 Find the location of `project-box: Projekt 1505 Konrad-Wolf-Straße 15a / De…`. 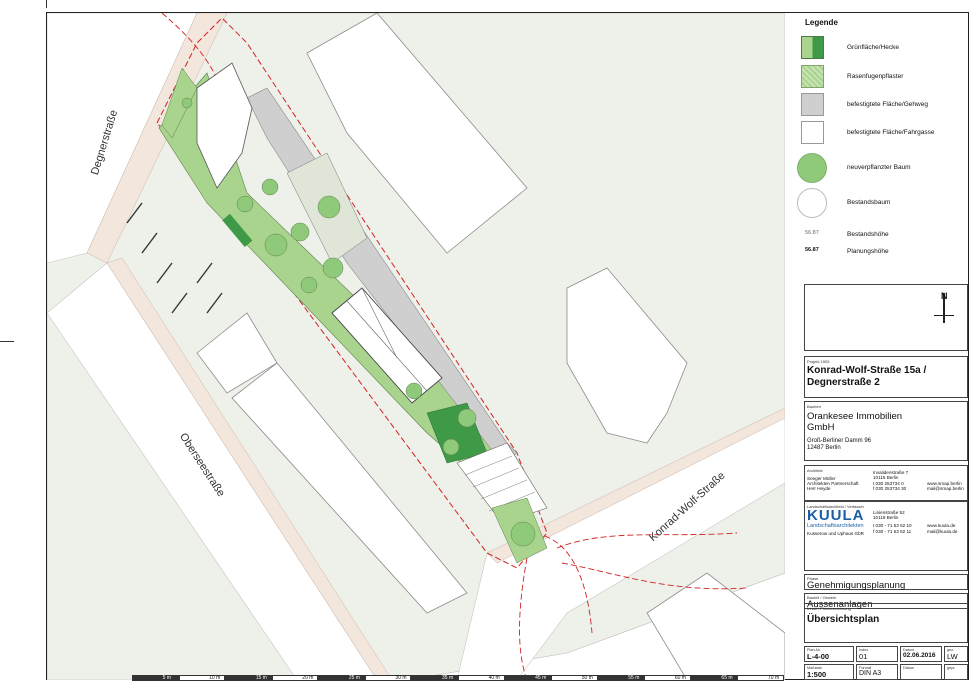

project-box: Projekt 1505 Konrad-Wolf-Straße 15a / De… is located at coordinates (886, 377).